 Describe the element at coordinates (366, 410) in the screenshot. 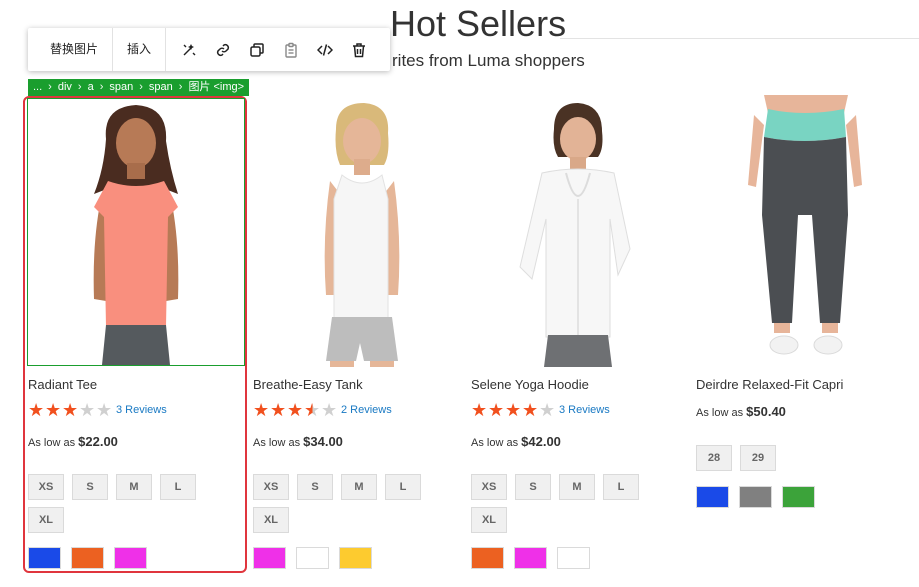

I see `reviews-link: 2 Reviews` at that location.